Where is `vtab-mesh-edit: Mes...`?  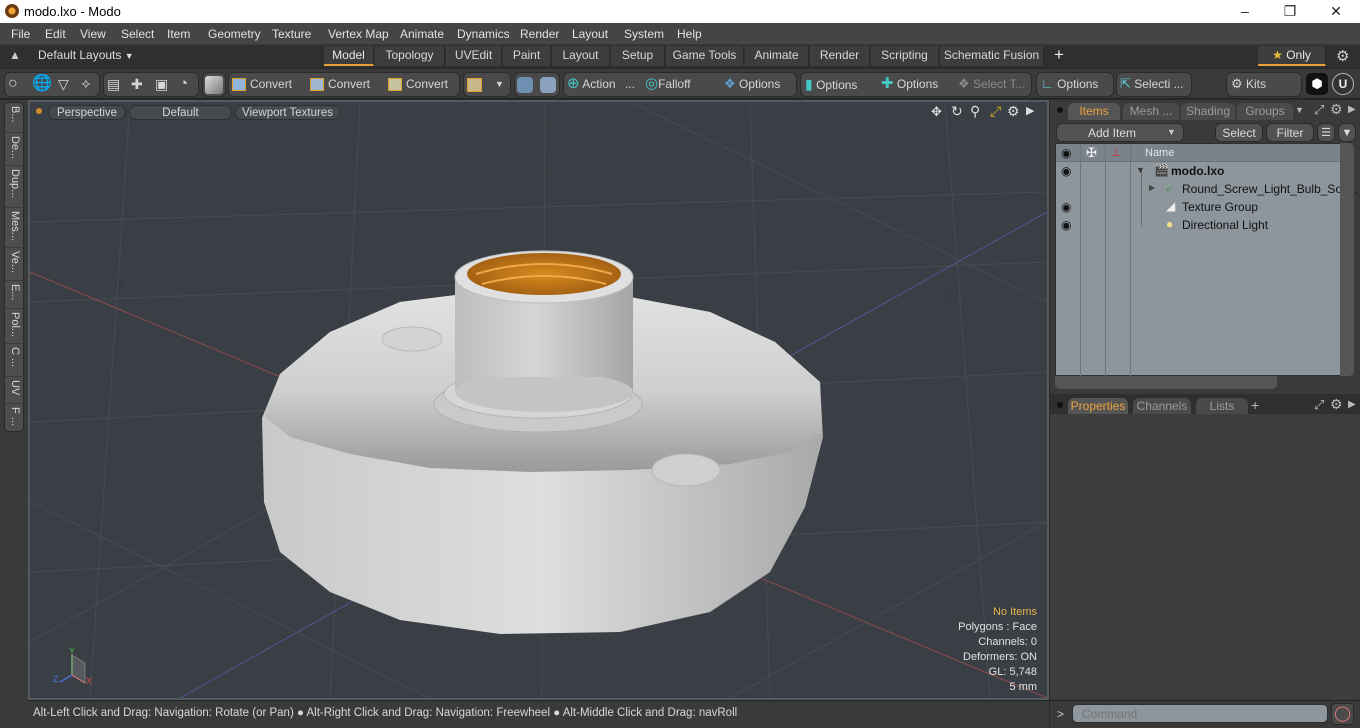 vtab-mesh-edit: Mes... is located at coordinates (15, 228).